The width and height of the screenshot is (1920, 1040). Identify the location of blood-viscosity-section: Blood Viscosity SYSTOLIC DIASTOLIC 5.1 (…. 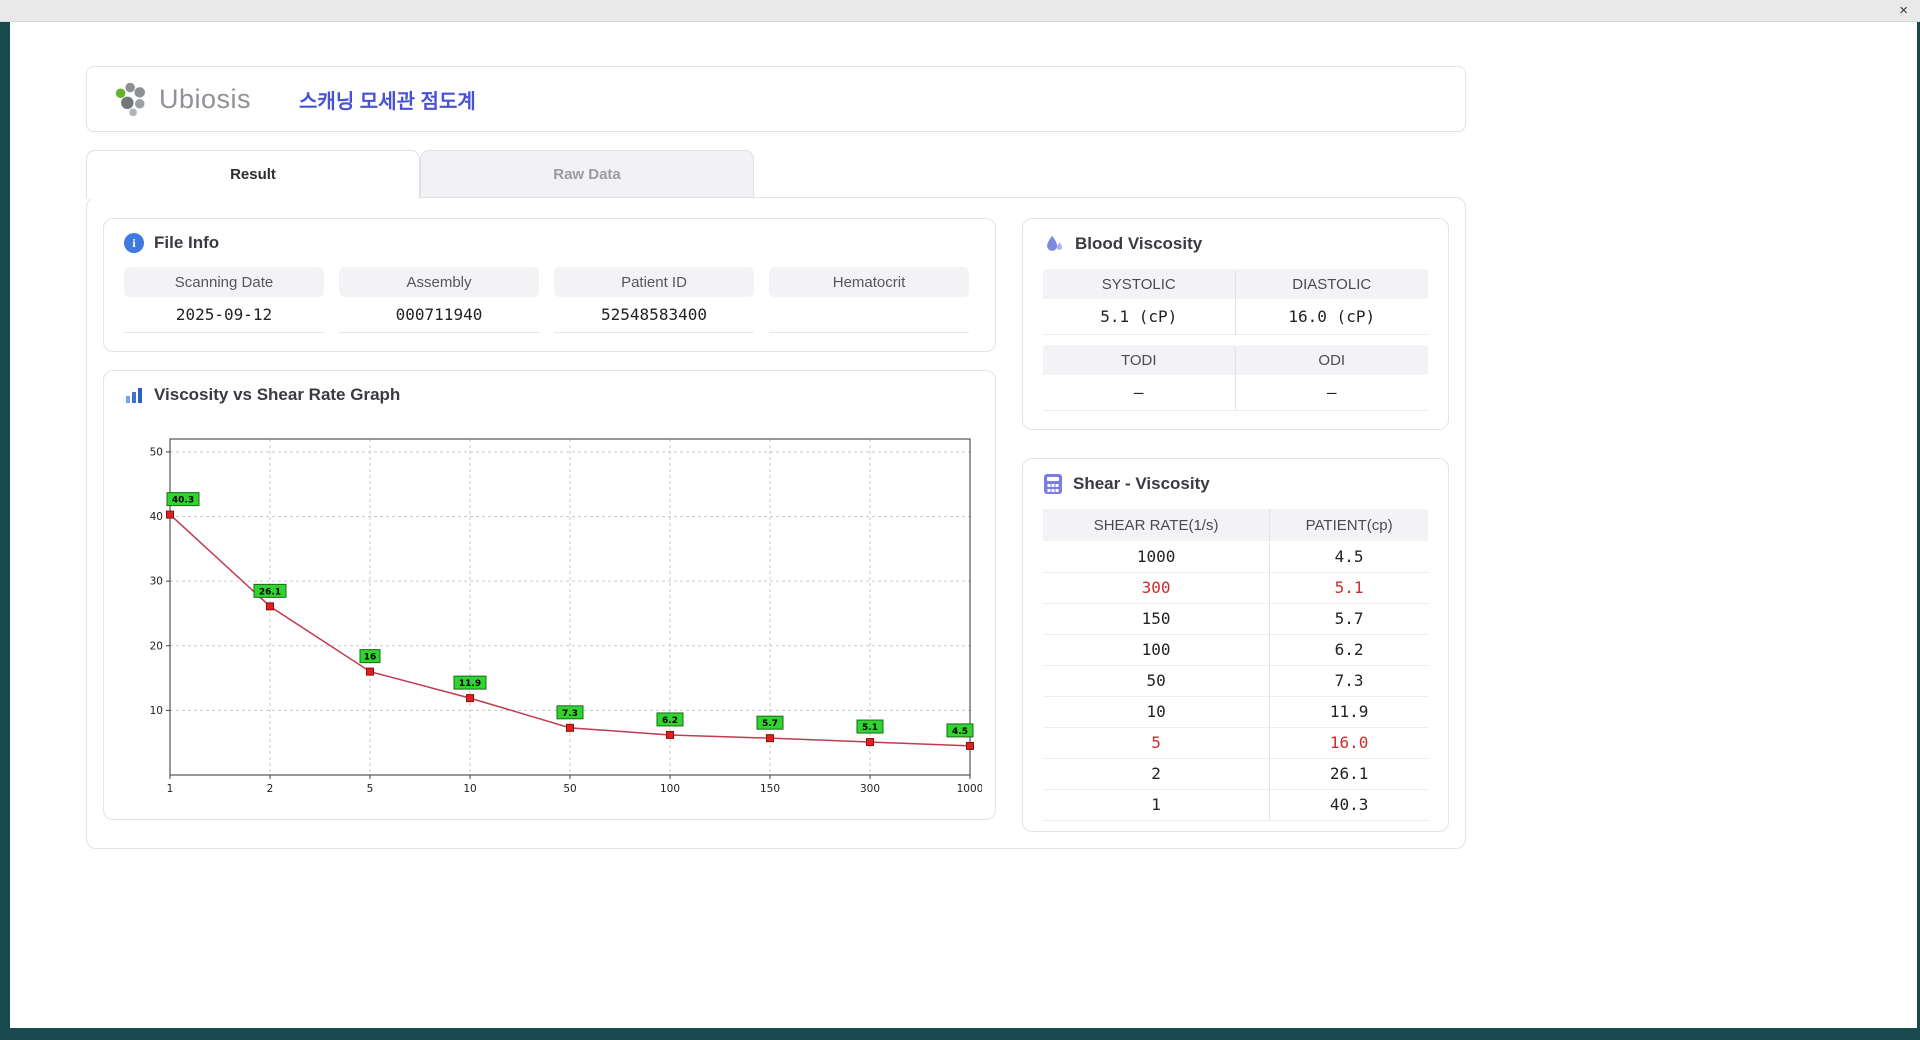
(1235, 324).